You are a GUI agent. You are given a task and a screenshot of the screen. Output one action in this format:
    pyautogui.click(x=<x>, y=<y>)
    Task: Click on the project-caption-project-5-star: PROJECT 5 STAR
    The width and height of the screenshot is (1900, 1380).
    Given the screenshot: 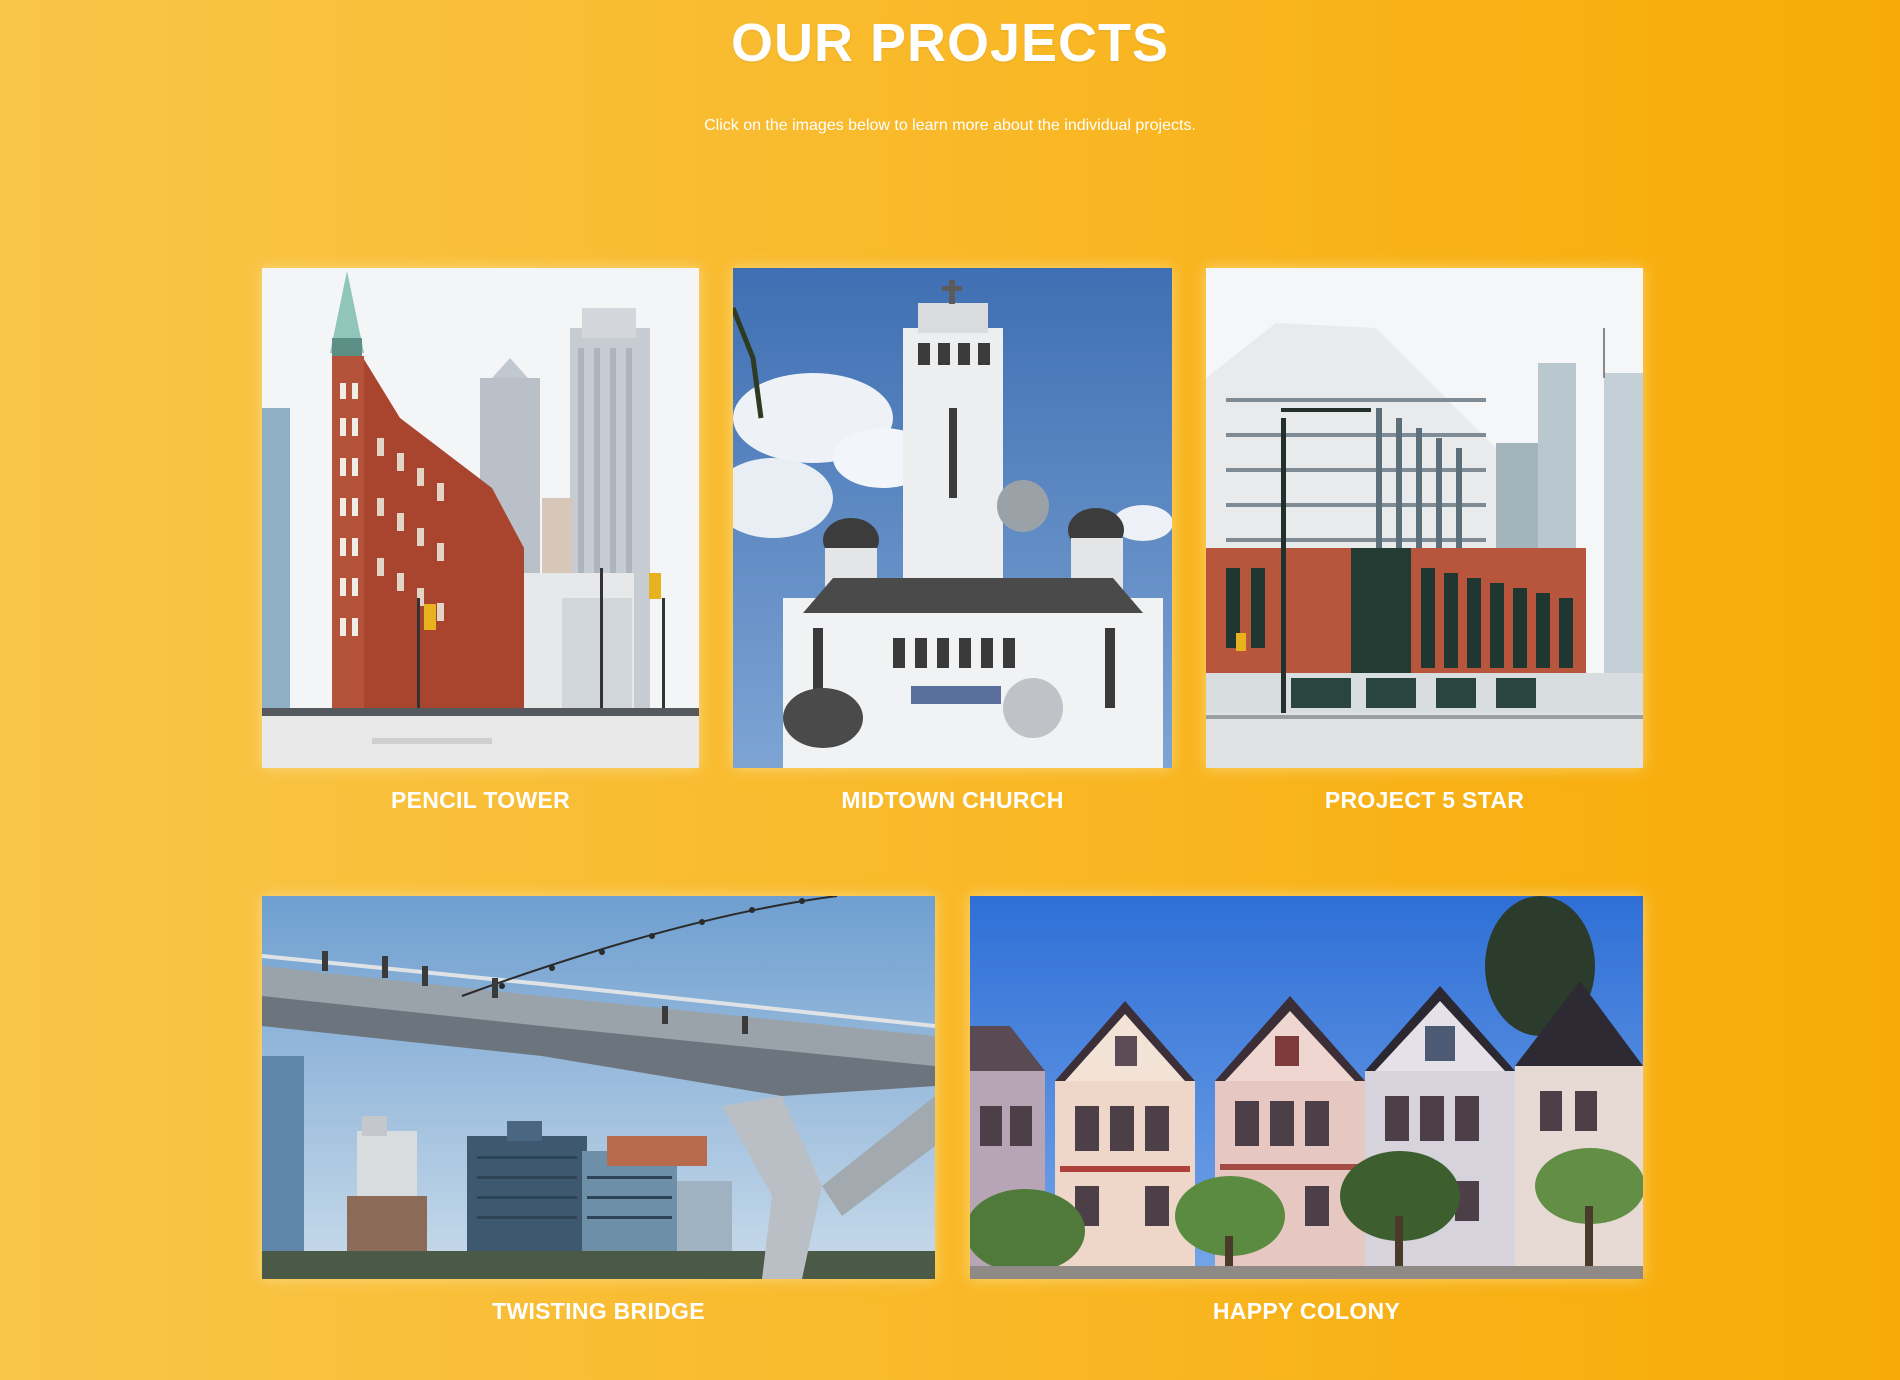 What is the action you would take?
    pyautogui.click(x=1424, y=800)
    